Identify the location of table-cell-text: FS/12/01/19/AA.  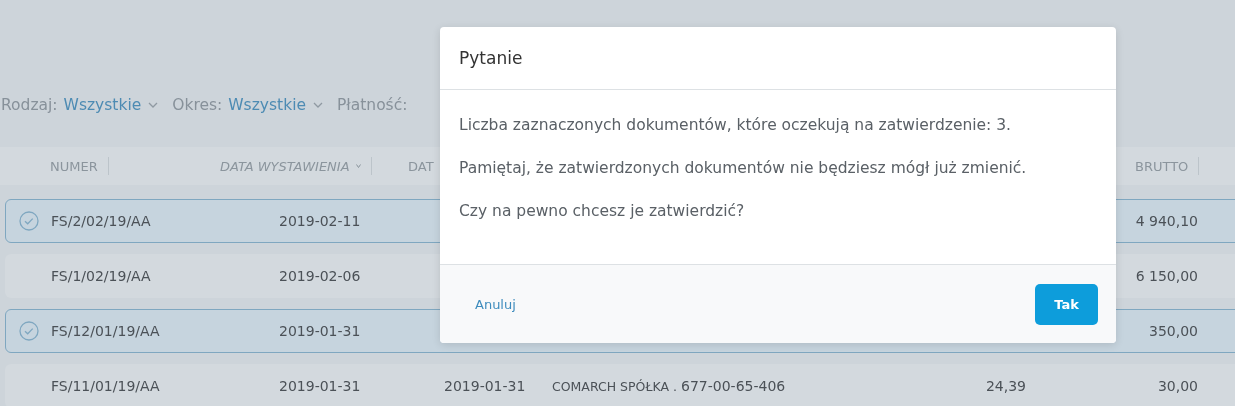
(106, 331).